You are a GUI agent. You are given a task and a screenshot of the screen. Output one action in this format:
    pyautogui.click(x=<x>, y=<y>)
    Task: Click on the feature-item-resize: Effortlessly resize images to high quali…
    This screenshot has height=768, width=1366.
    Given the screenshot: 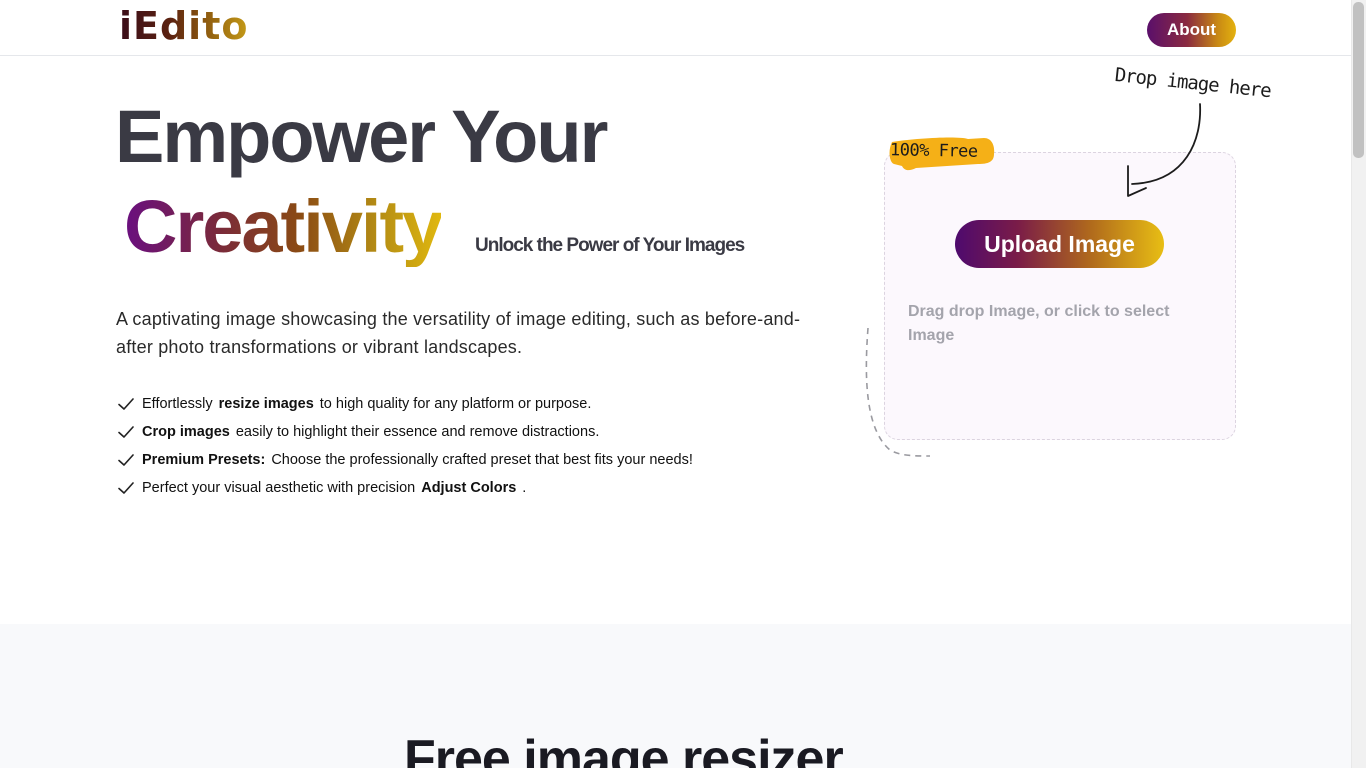 What is the action you would take?
    pyautogui.click(x=404, y=404)
    